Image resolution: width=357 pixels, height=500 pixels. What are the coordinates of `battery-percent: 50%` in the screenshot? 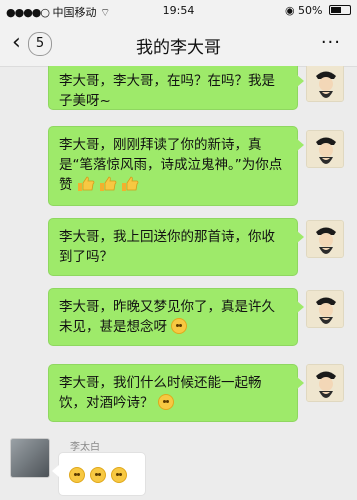 It's located at (310, 10).